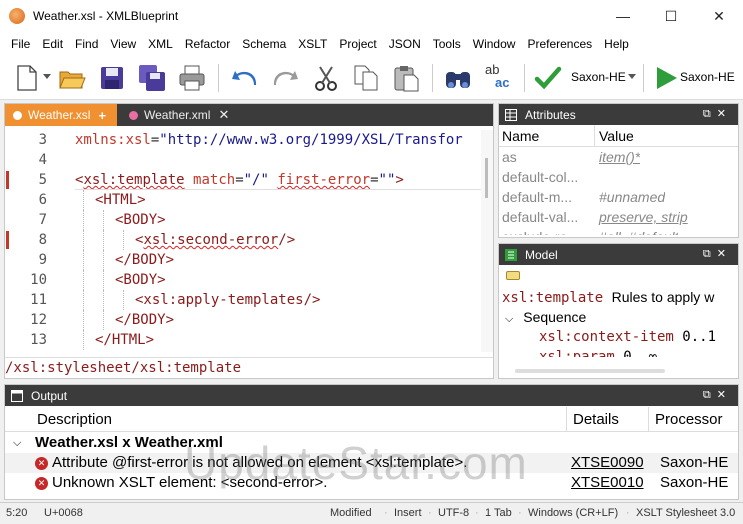  Describe the element at coordinates (243, 300) in the screenshot. I see `code-line: 11 <xsl:apply-templates/>` at that location.